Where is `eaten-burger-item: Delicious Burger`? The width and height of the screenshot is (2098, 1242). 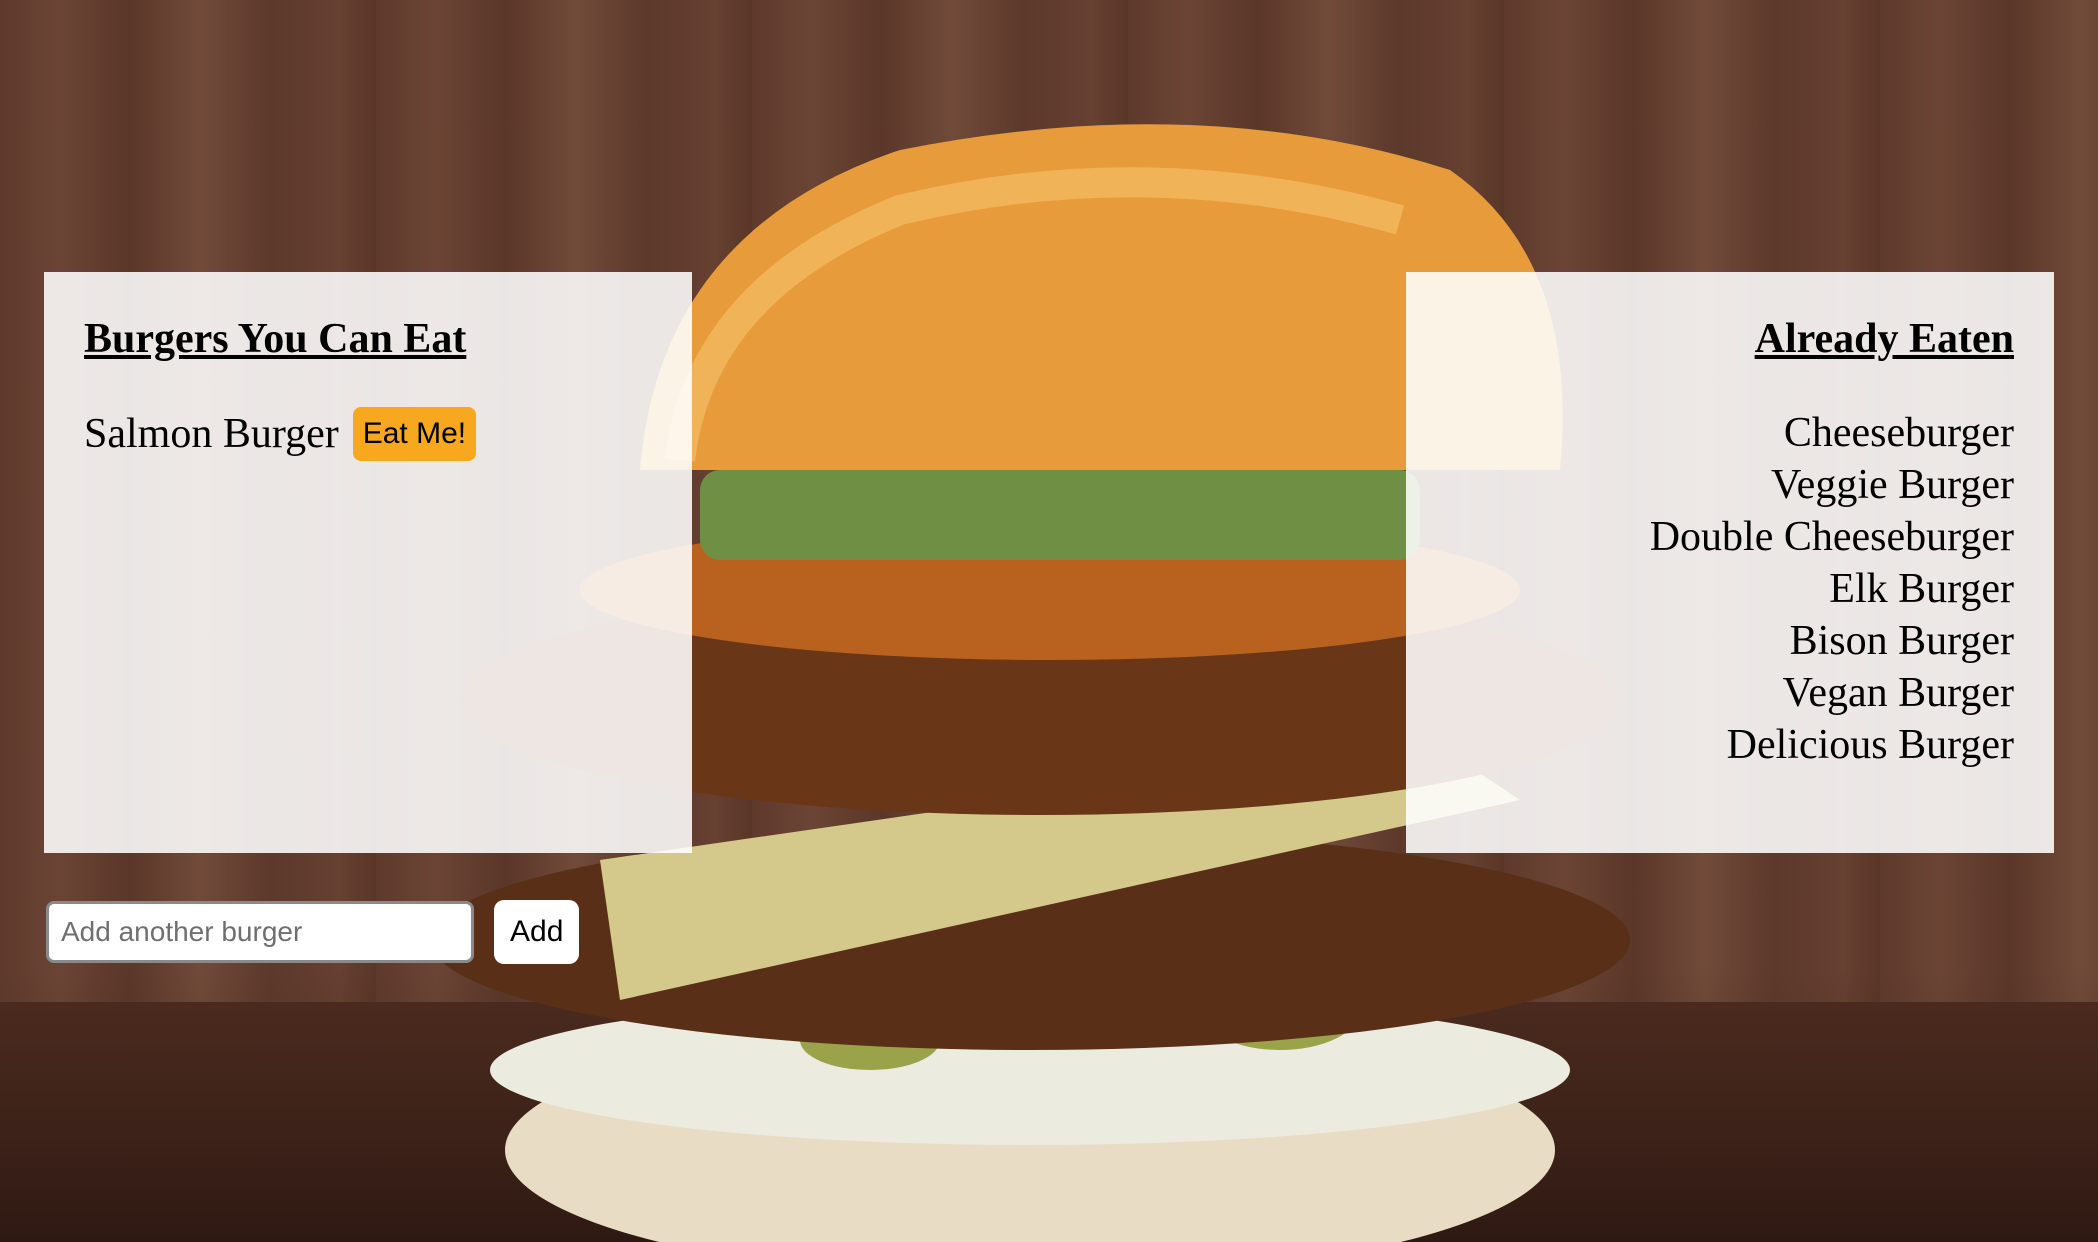 eaten-burger-item: Delicious Burger is located at coordinates (1870, 744).